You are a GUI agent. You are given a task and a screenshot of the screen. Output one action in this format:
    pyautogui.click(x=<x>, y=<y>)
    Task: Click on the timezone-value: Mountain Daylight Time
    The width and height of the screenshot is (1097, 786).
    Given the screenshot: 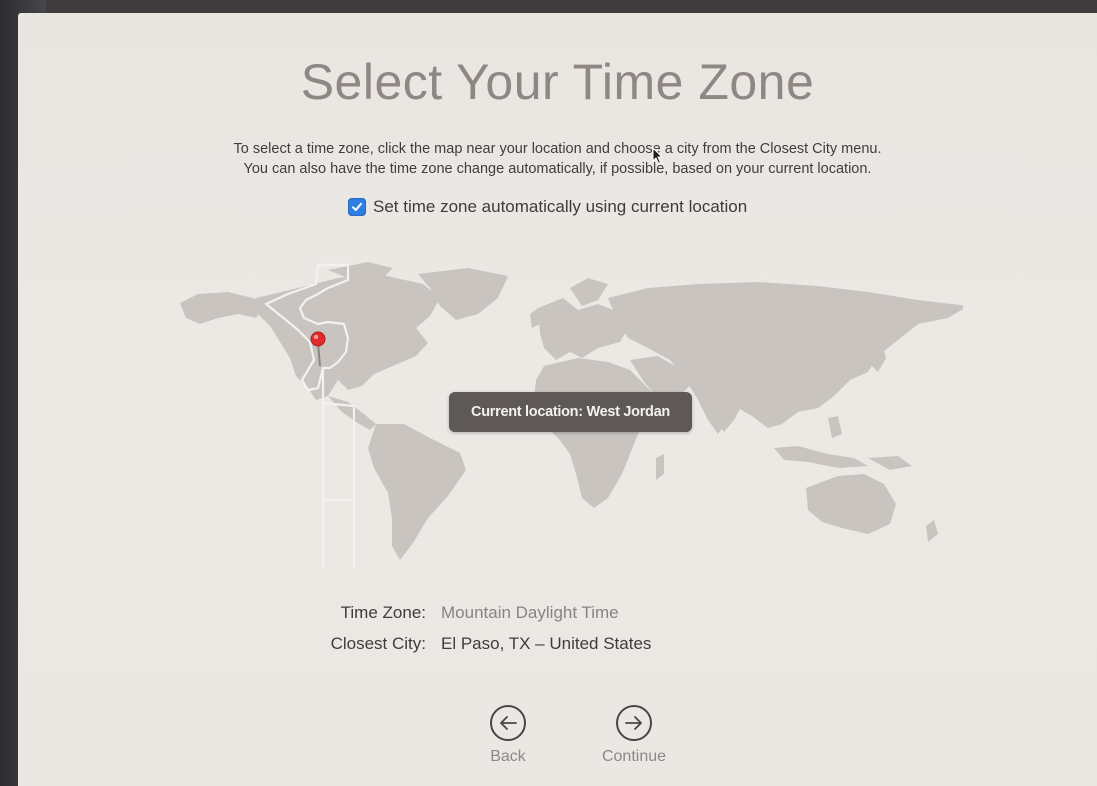 What is the action you would take?
    pyautogui.click(x=530, y=613)
    